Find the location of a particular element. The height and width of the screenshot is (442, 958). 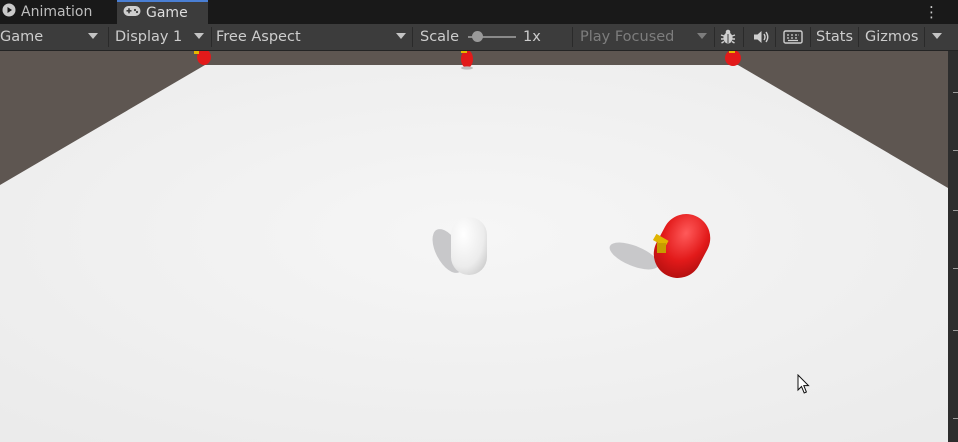

aspect-label: Free Aspect is located at coordinates (258, 37).